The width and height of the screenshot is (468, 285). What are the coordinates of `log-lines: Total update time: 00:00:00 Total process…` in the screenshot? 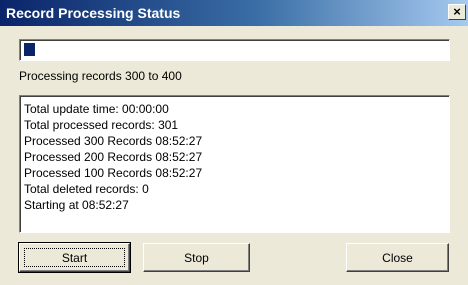 It's located at (113, 157).